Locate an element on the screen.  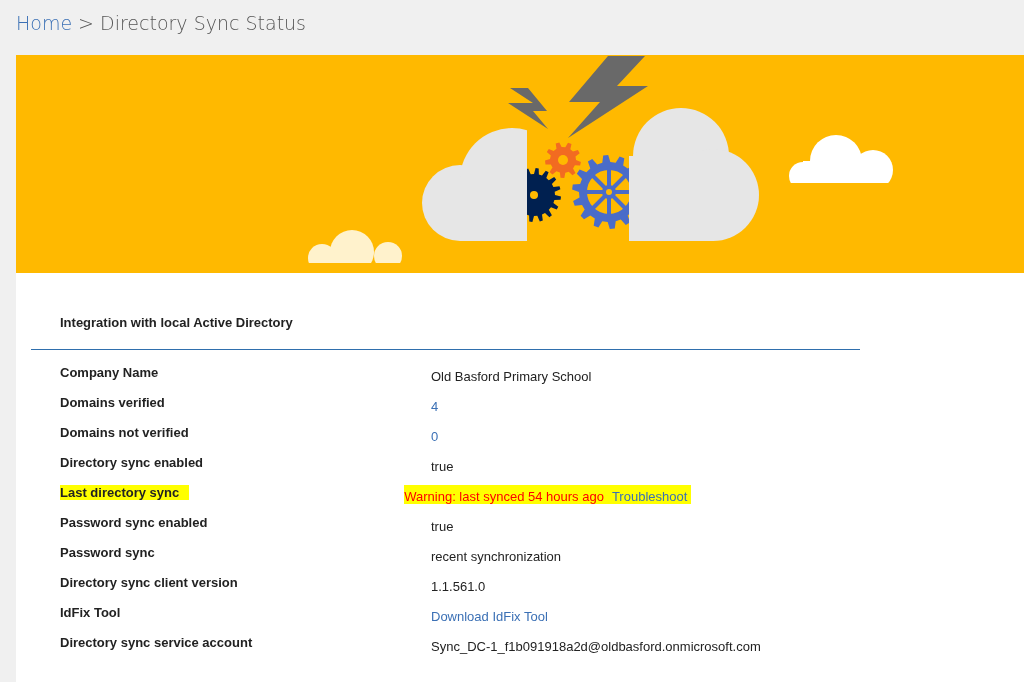
section-title: Integration with local Active Directory is located at coordinates (445, 332).